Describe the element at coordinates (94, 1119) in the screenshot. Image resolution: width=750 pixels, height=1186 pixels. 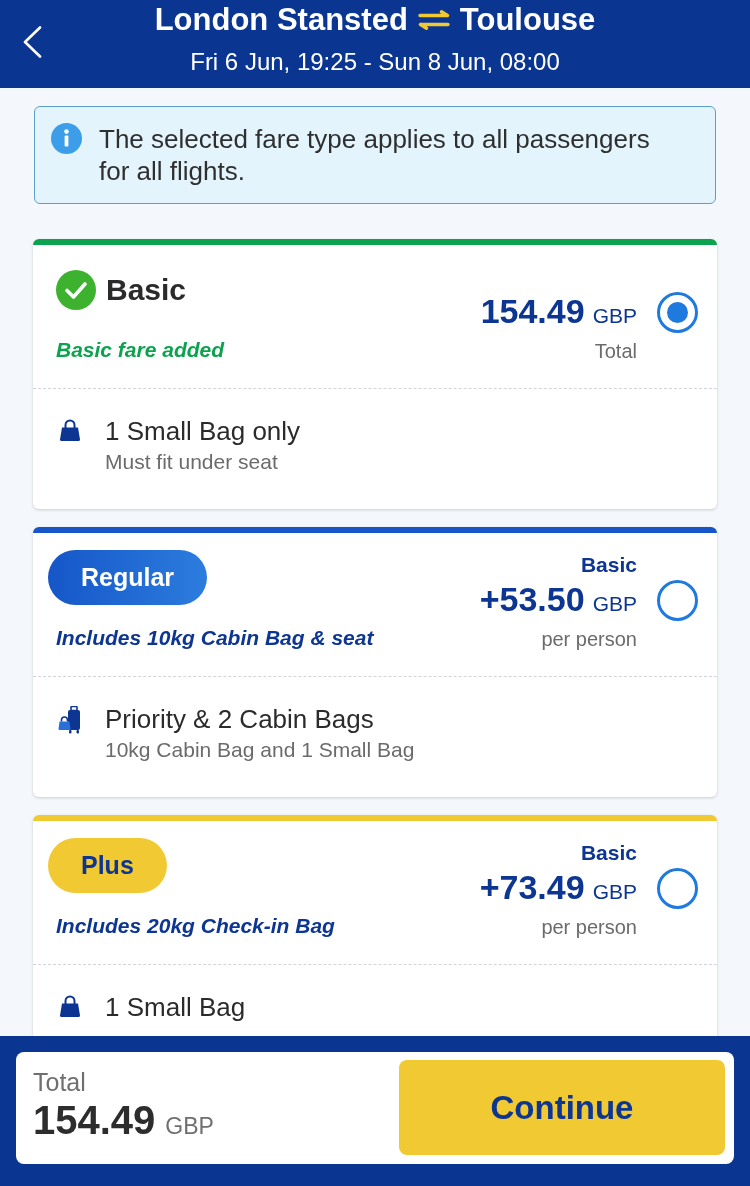
I see `total-price: 154.49` at that location.